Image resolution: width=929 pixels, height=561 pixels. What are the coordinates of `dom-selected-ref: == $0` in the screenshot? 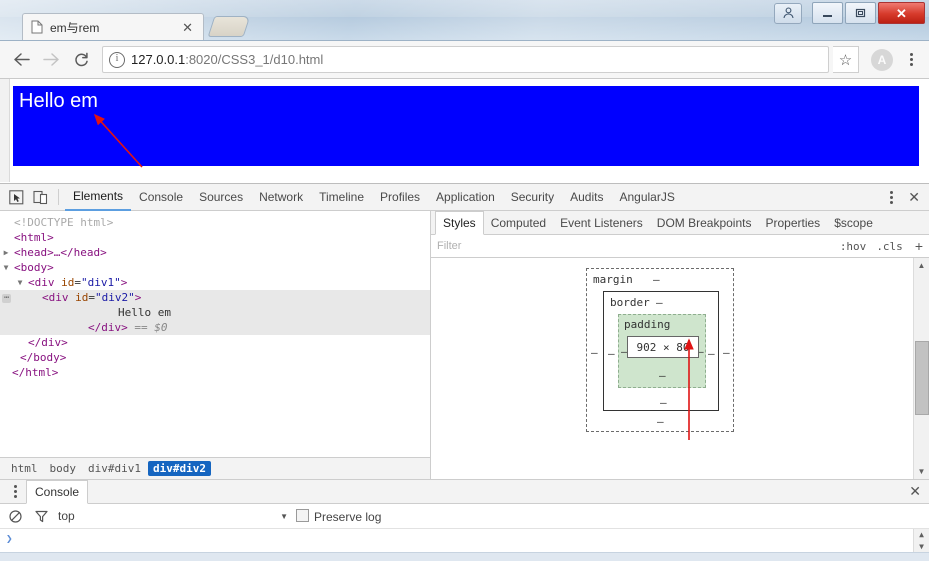 It's located at (151, 327).